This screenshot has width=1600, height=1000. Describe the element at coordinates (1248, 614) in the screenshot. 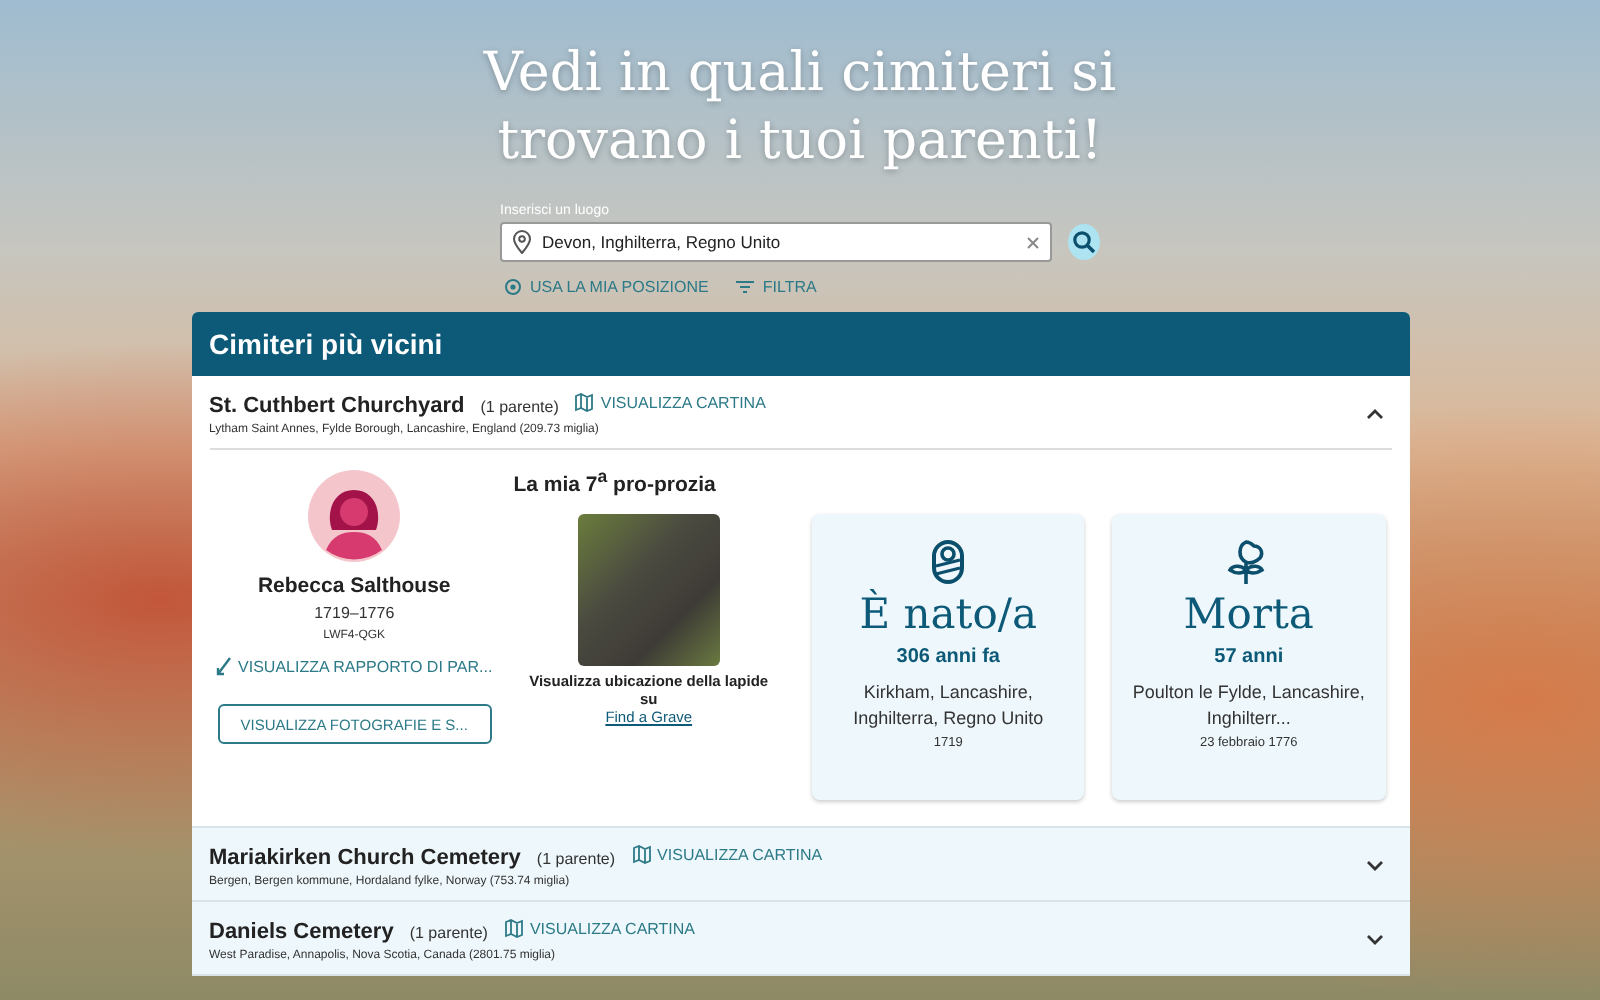

I see `event-title: Morta` at that location.